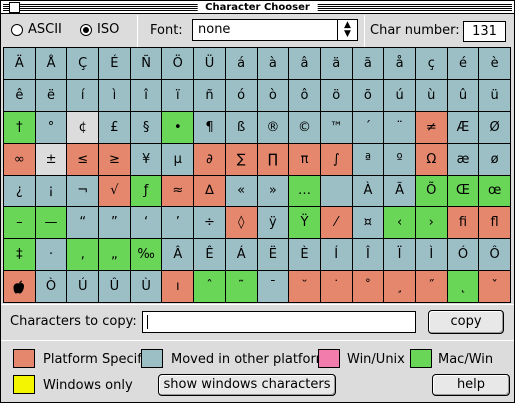  What do you see at coordinates (178, 127) in the screenshot?
I see `char-cell: •` at bounding box center [178, 127].